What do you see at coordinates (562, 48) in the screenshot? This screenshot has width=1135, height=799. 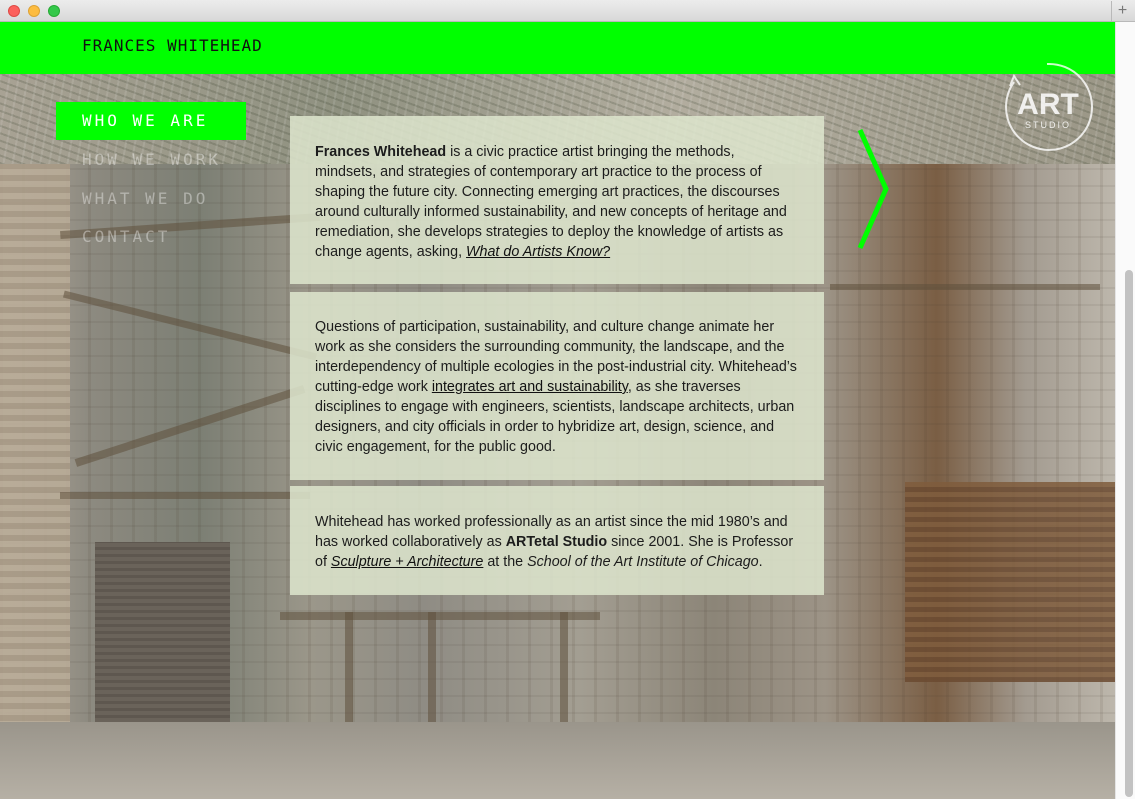 I see `site-header: FRANCES WHITEHEAD` at bounding box center [562, 48].